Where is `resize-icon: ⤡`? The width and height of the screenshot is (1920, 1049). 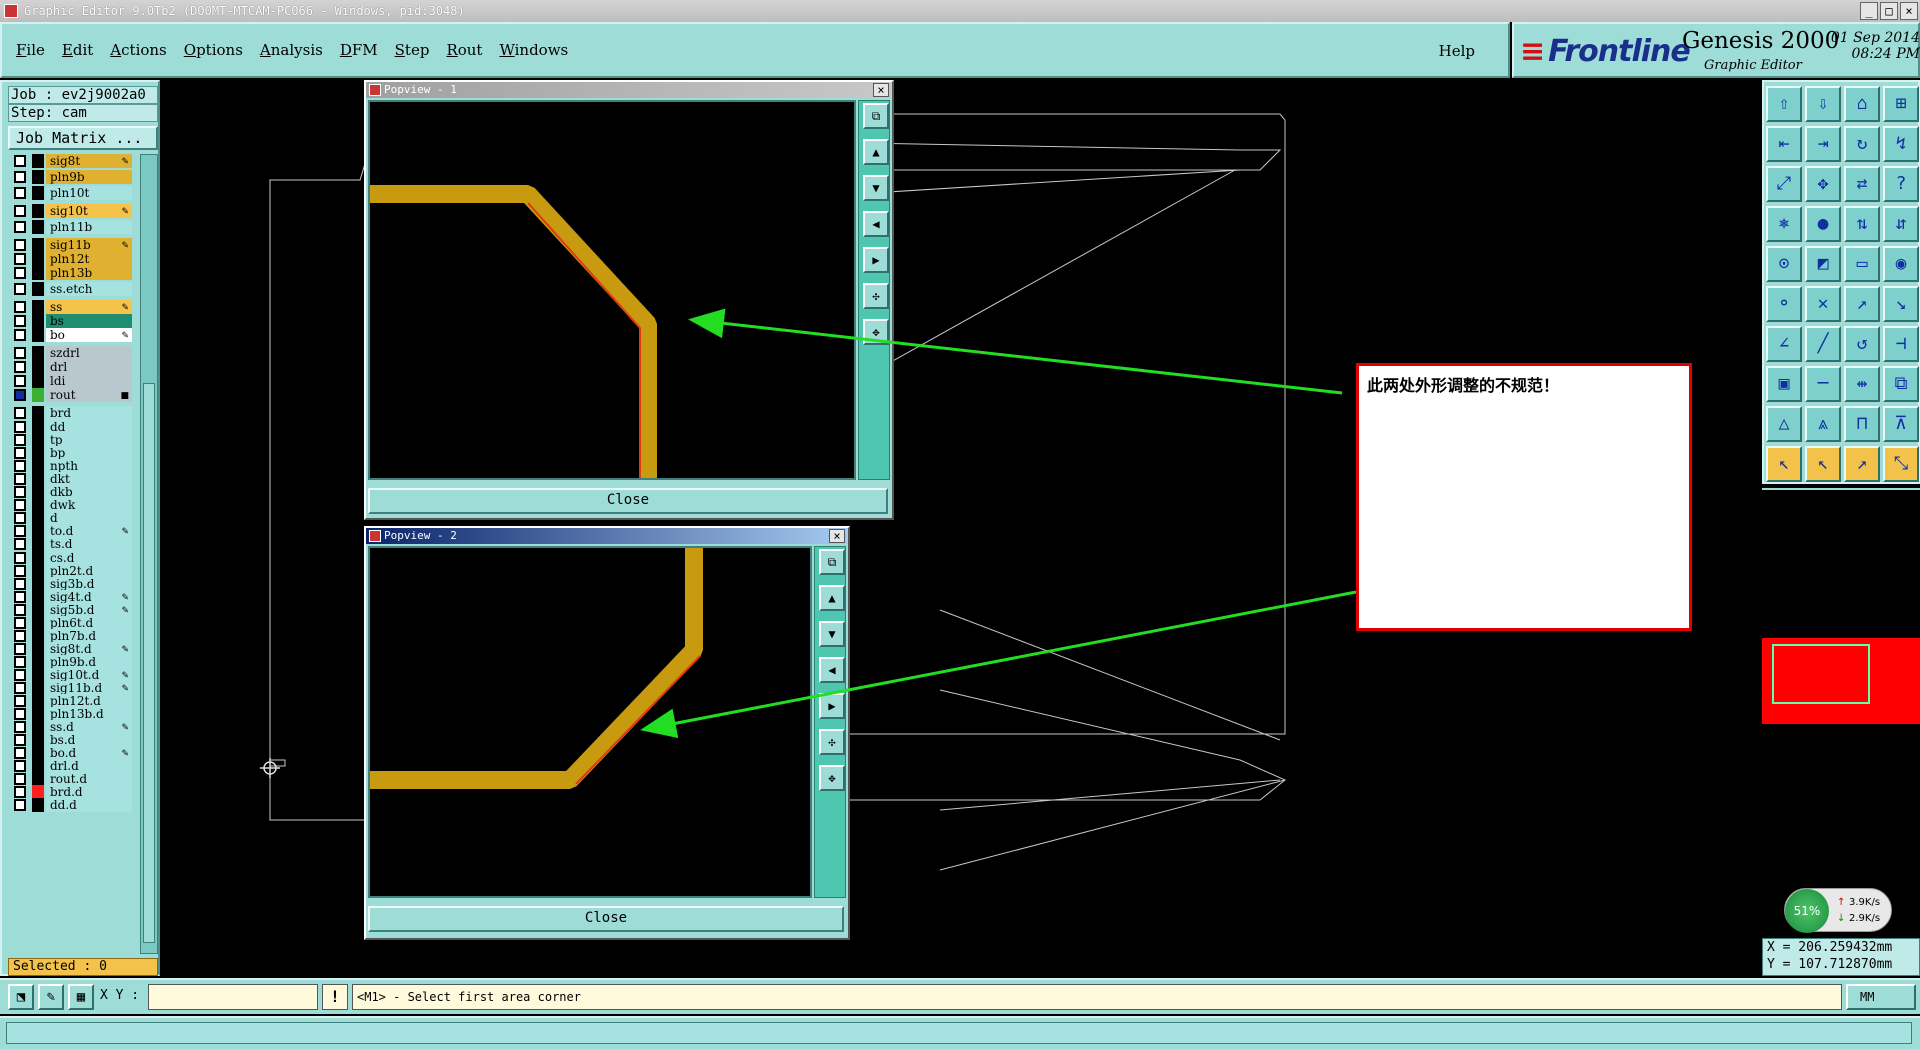 resize-icon: ⤡ is located at coordinates (1901, 464).